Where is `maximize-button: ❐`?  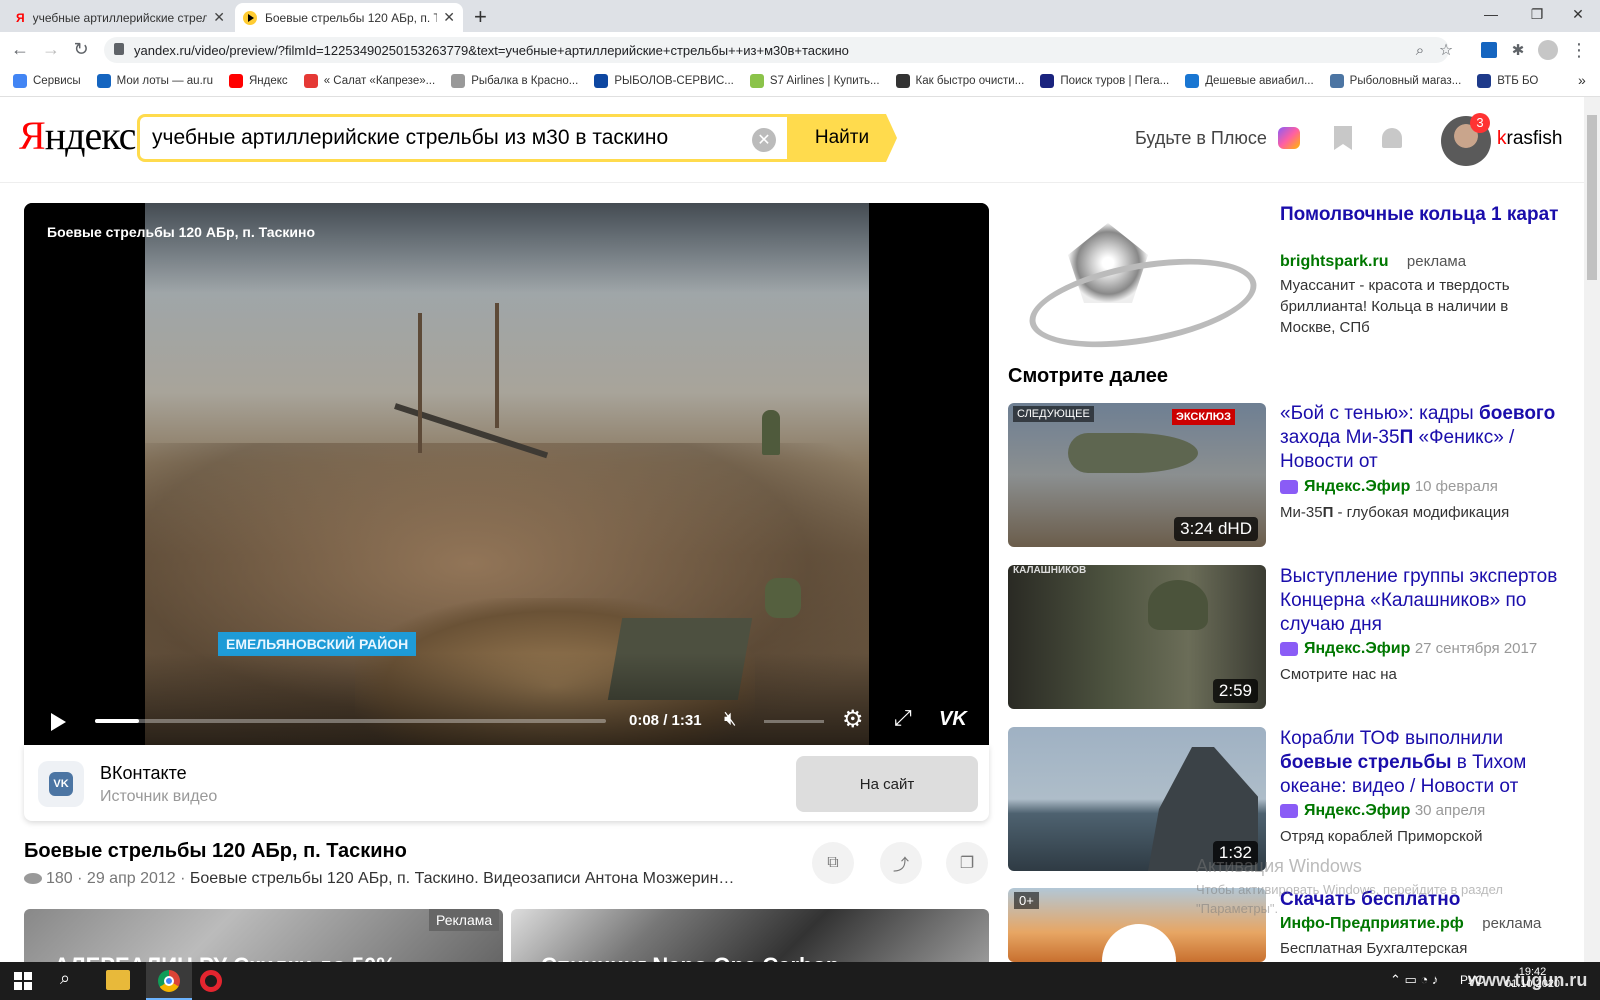
maximize-button: ❐ is located at coordinates (1537, 14).